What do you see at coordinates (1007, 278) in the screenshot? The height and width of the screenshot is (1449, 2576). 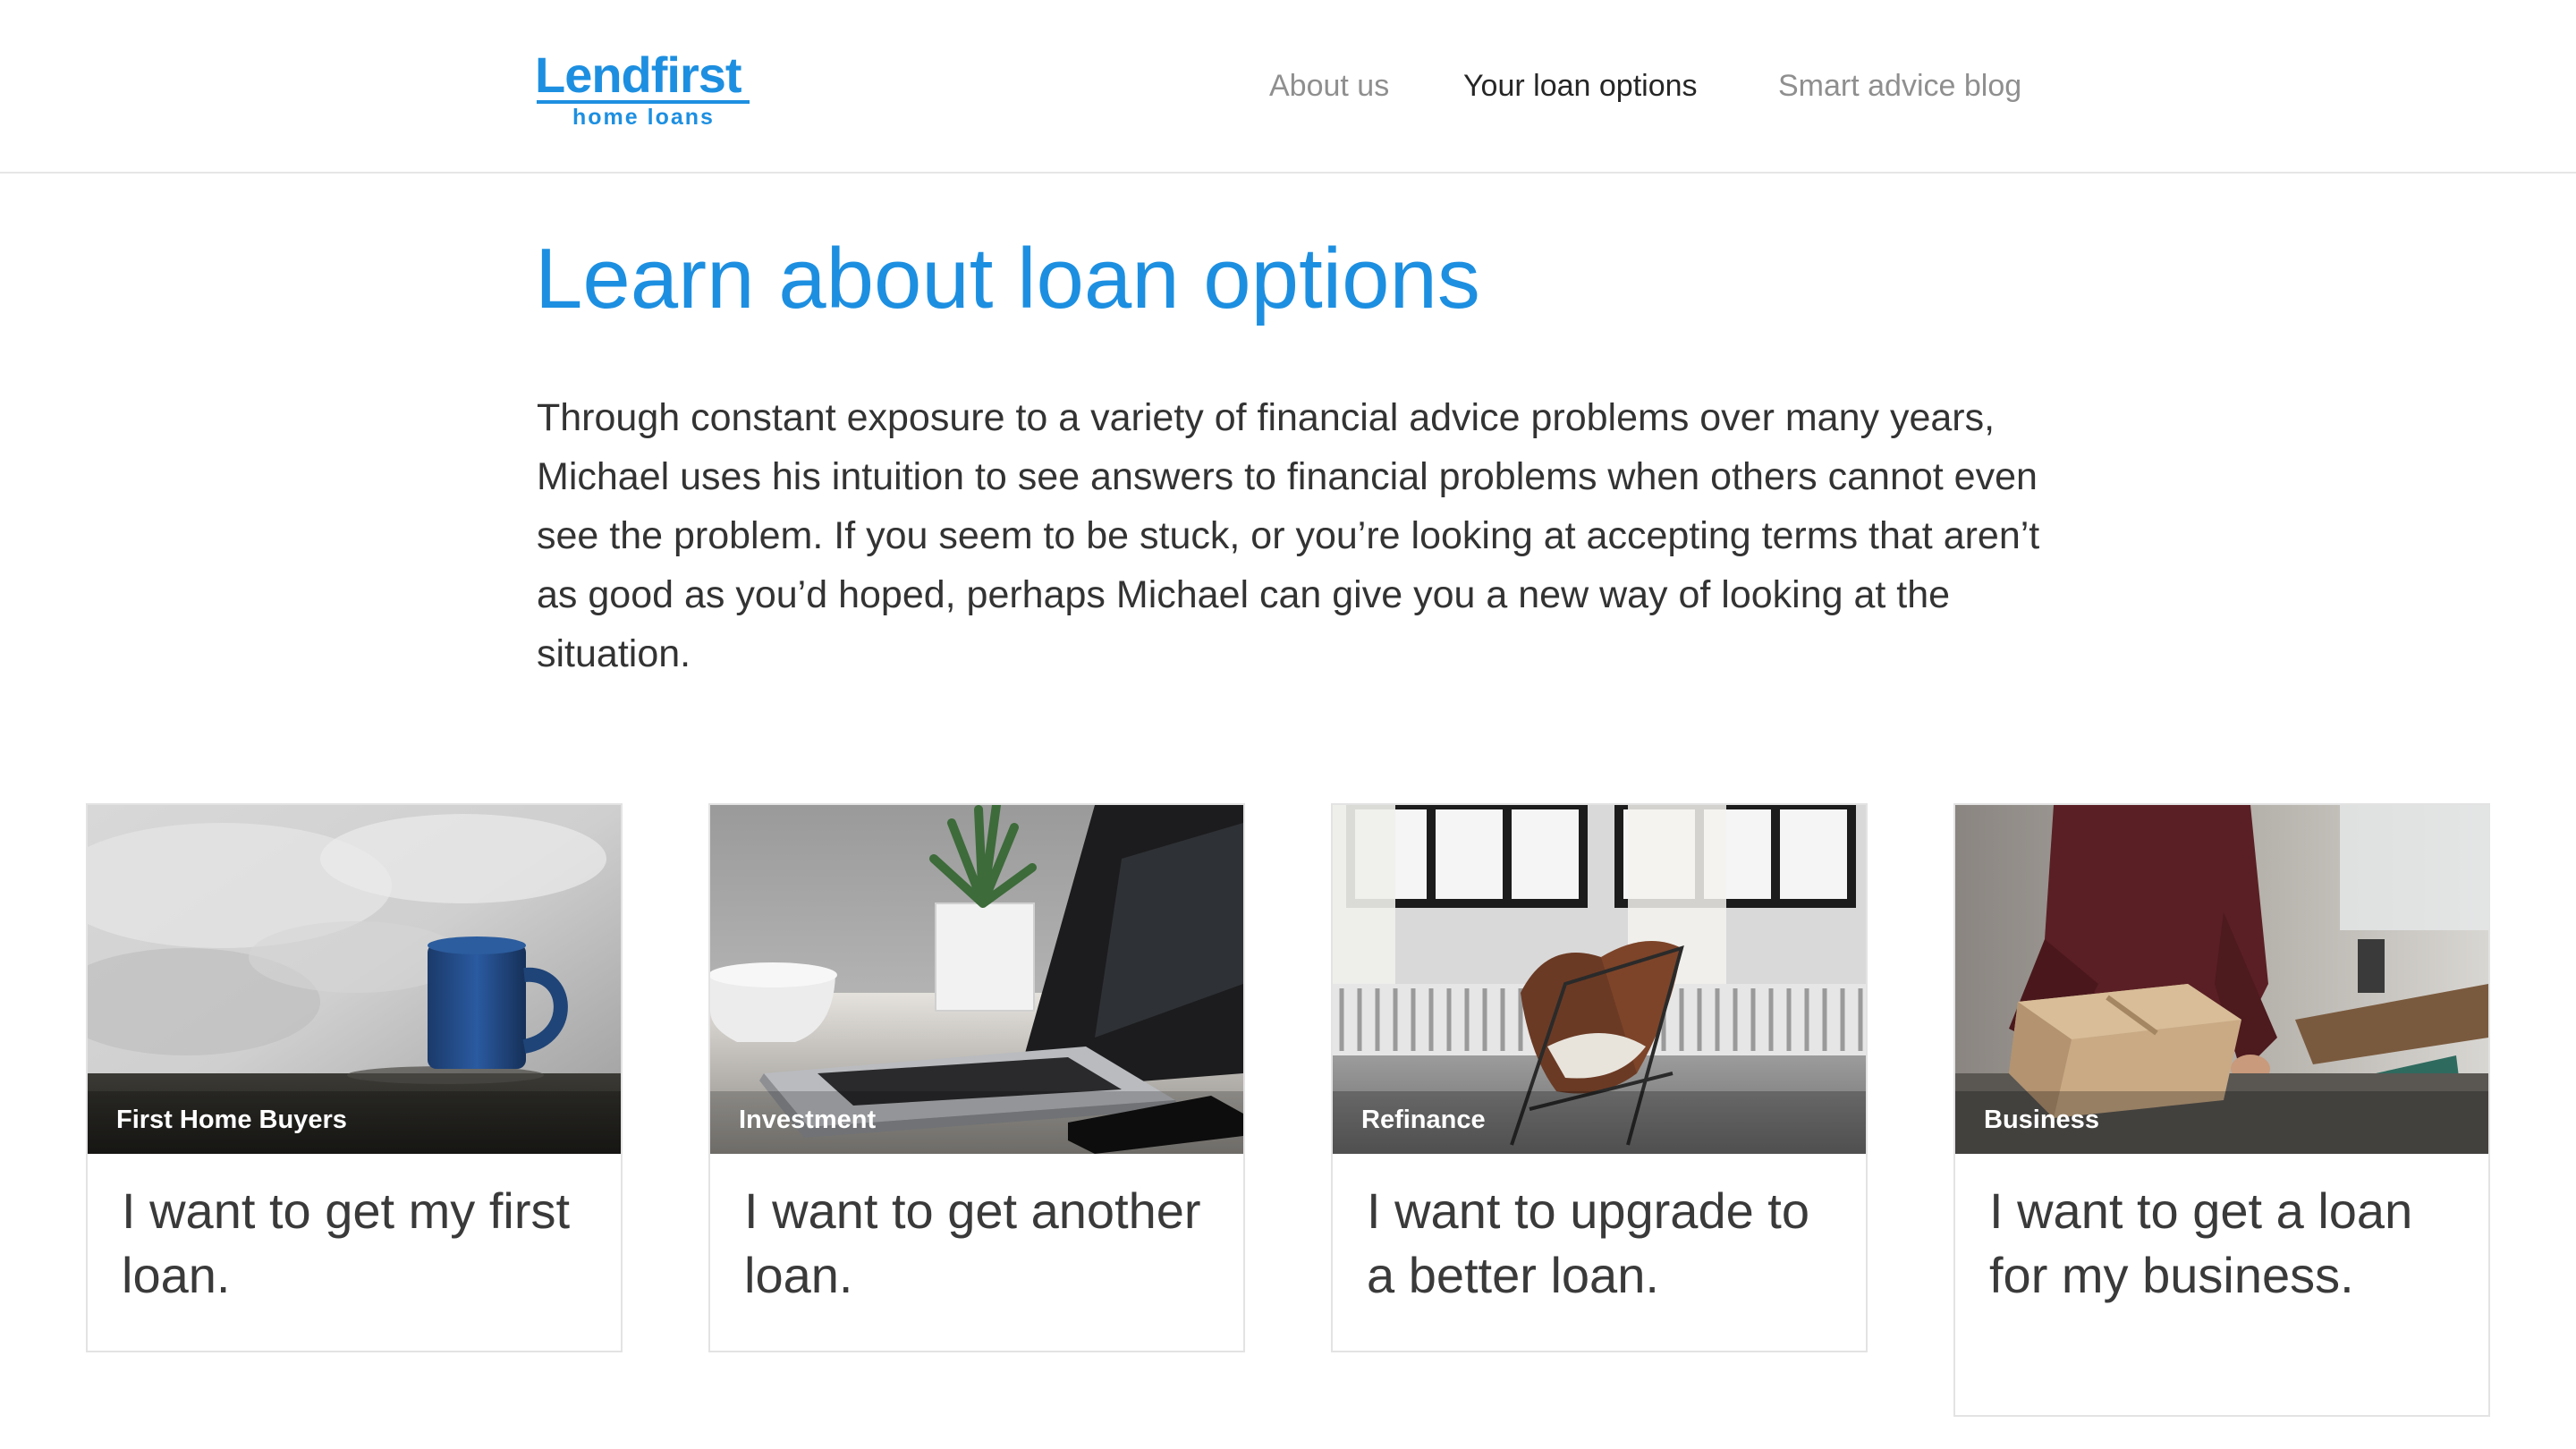 I see `page-title: Learn about loan options` at bounding box center [1007, 278].